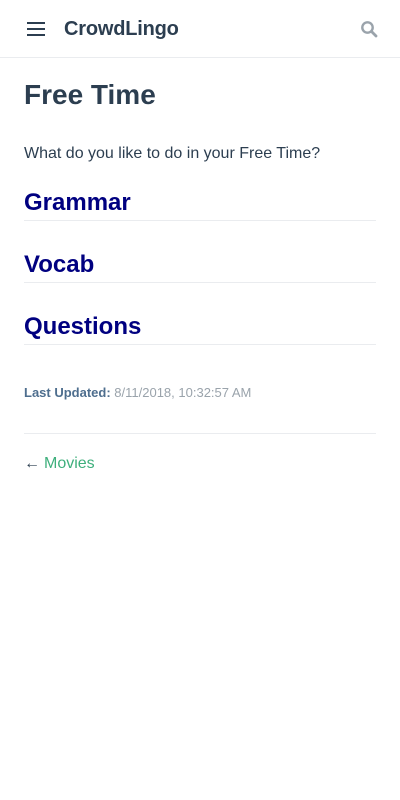  I want to click on prev-page-link: ← Movies, so click(59, 464).